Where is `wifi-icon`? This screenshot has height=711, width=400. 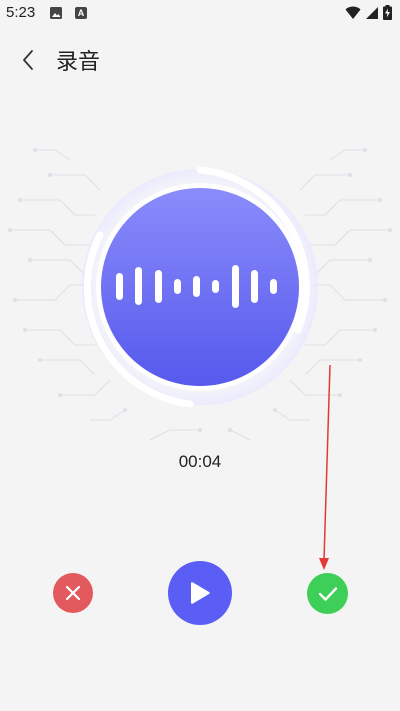 wifi-icon is located at coordinates (353, 12).